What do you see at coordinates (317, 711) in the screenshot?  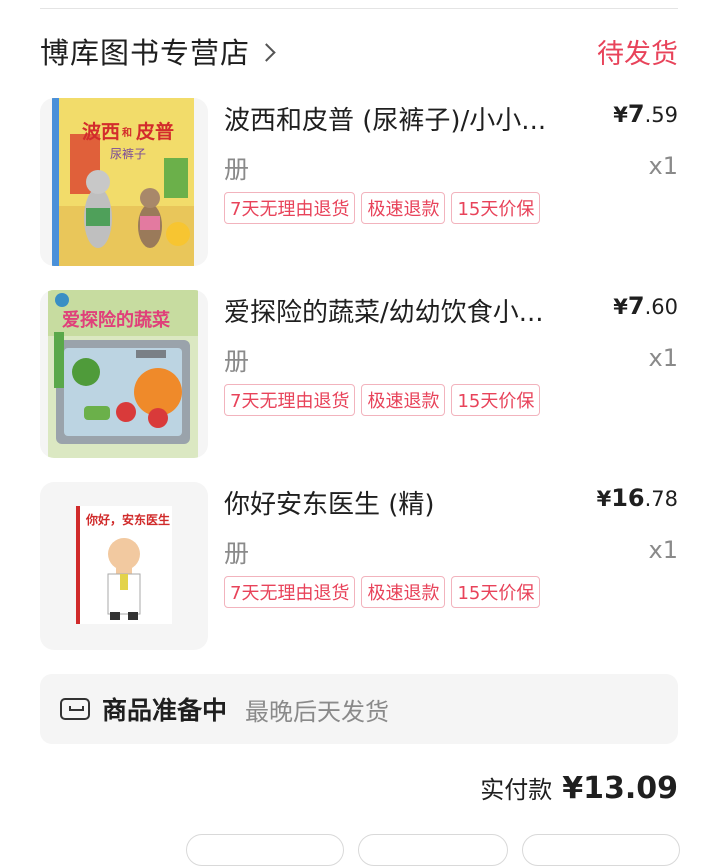 I see `shipping-note: 最晚后天发货` at bounding box center [317, 711].